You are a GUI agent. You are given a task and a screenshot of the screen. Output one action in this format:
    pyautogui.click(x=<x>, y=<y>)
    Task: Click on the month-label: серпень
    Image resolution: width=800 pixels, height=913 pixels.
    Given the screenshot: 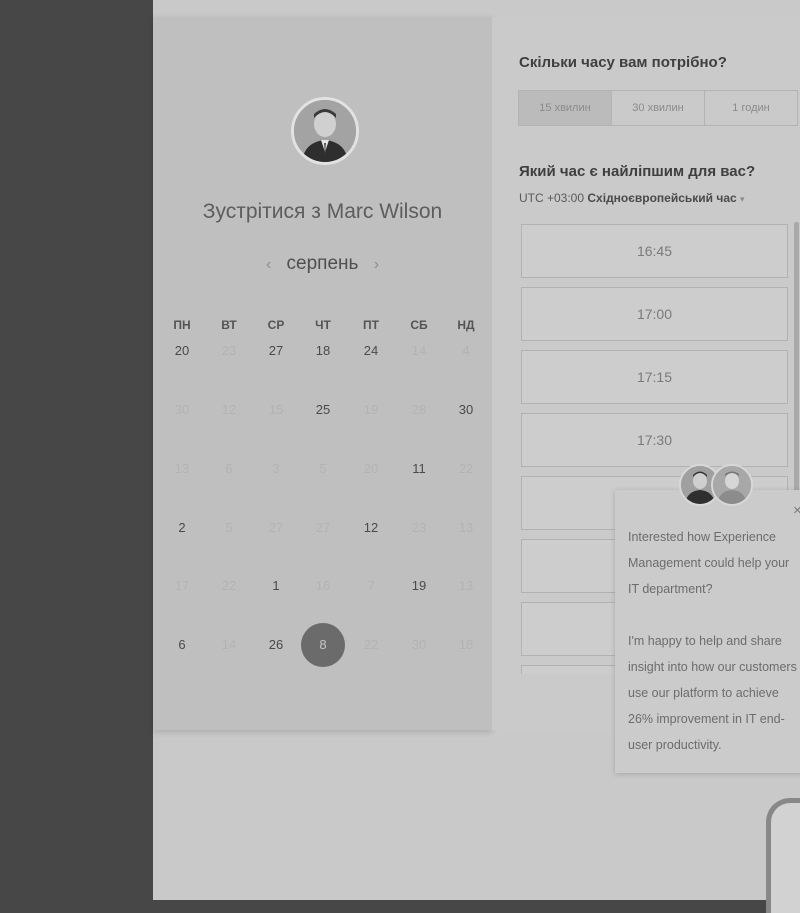 What is the action you would take?
    pyautogui.click(x=322, y=263)
    